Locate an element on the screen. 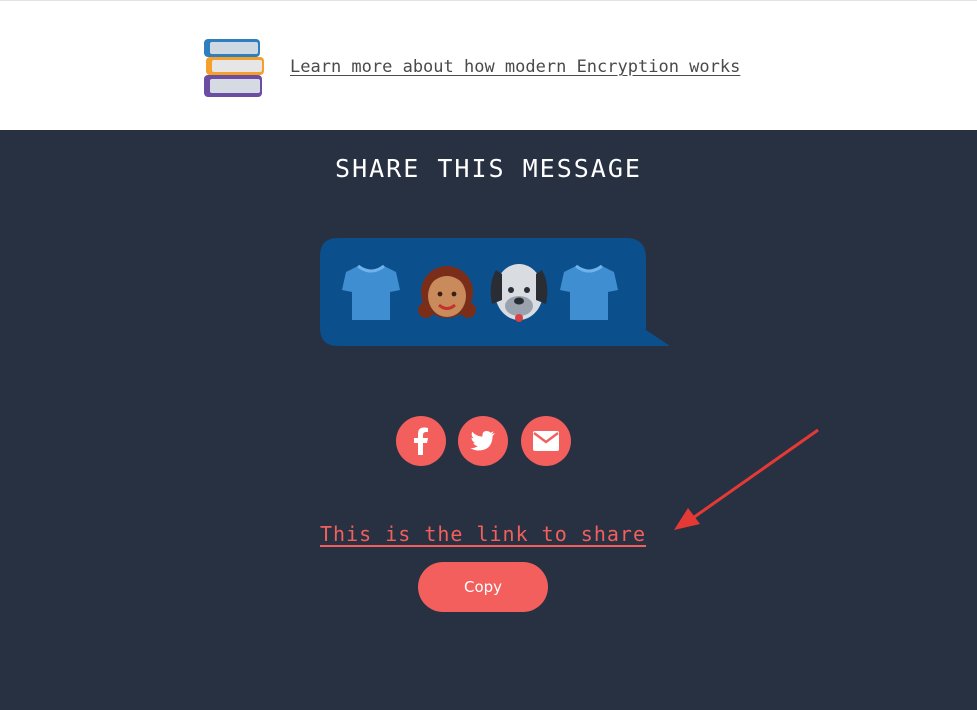 Image resolution: width=977 pixels, height=710 pixels. facebook-icon is located at coordinates (421, 441).